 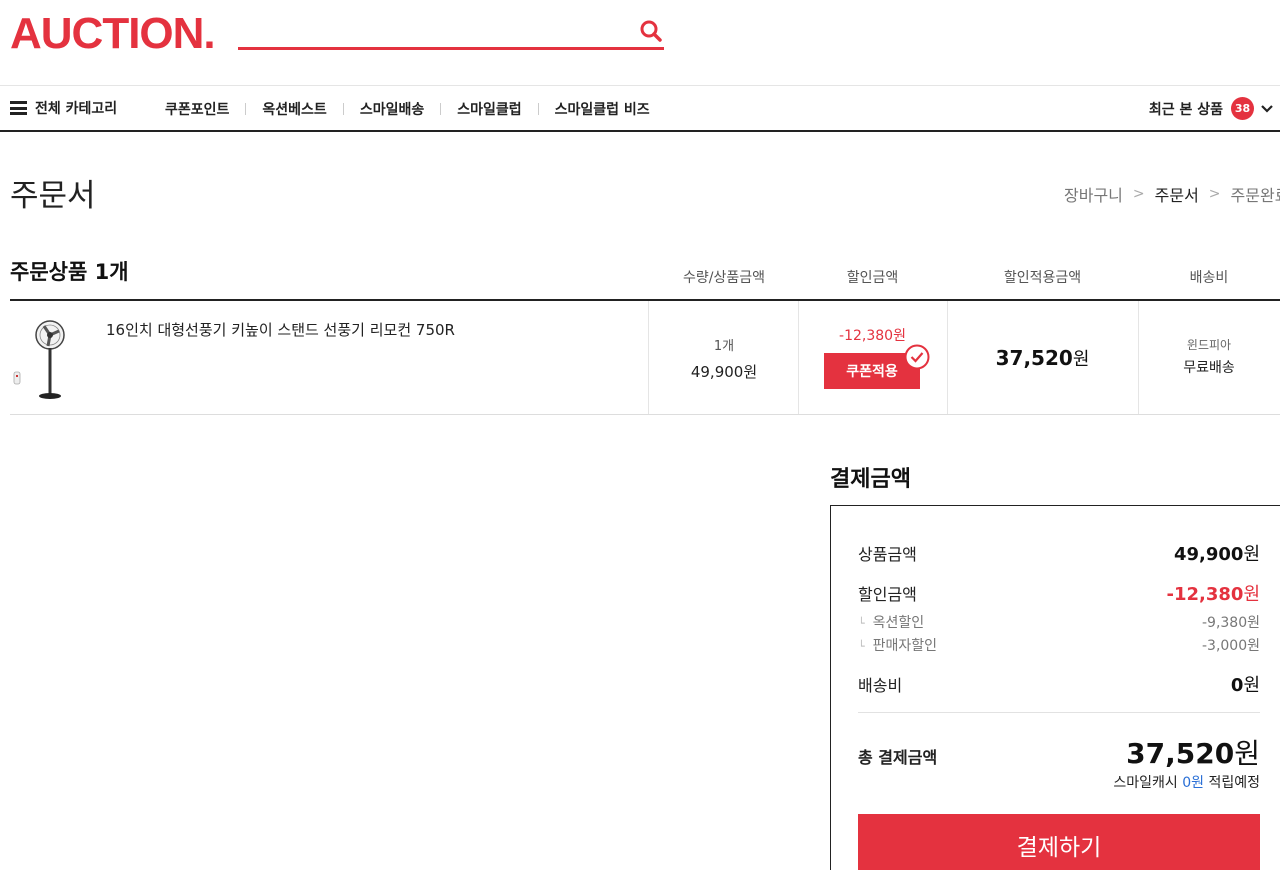 I want to click on item-final-amount: 37,520원, so click(x=1042, y=358).